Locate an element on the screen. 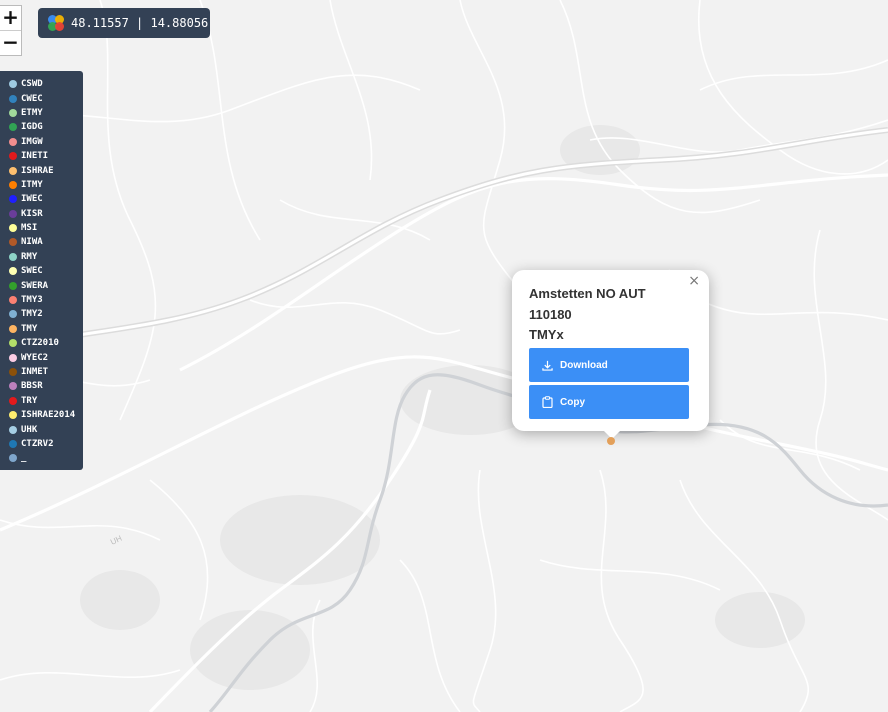  legend-item: TMY3 is located at coordinates (41, 300).